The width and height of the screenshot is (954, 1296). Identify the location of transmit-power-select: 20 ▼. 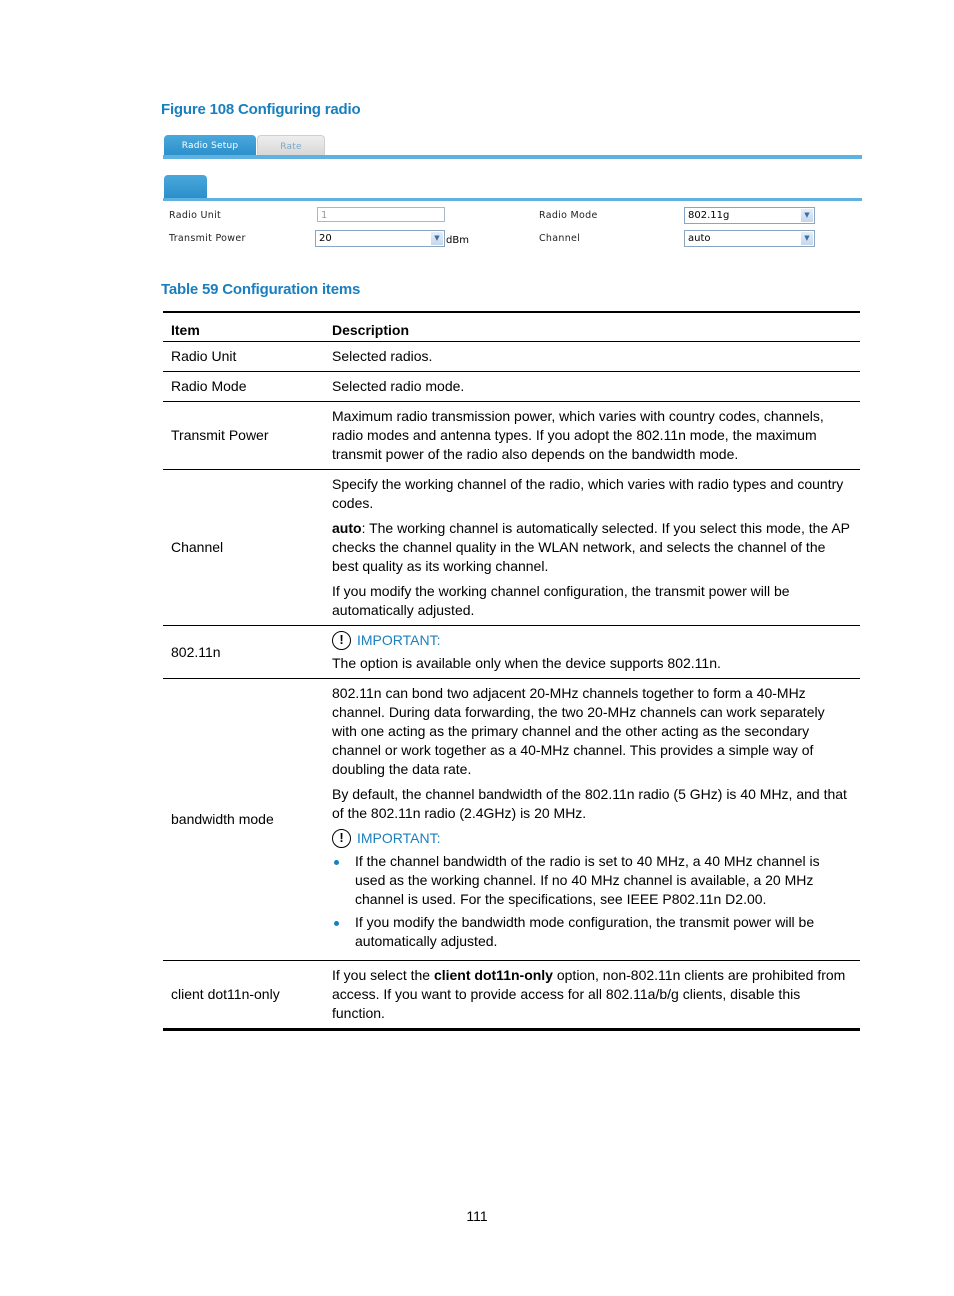
(380, 238).